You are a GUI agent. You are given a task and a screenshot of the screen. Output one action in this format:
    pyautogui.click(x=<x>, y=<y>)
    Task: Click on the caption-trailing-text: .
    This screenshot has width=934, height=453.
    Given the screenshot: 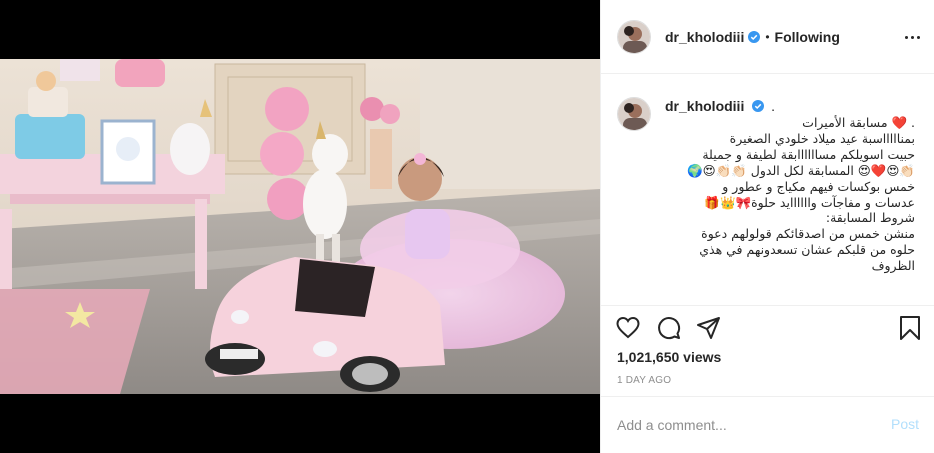 What is the action you would take?
    pyautogui.click(x=773, y=106)
    